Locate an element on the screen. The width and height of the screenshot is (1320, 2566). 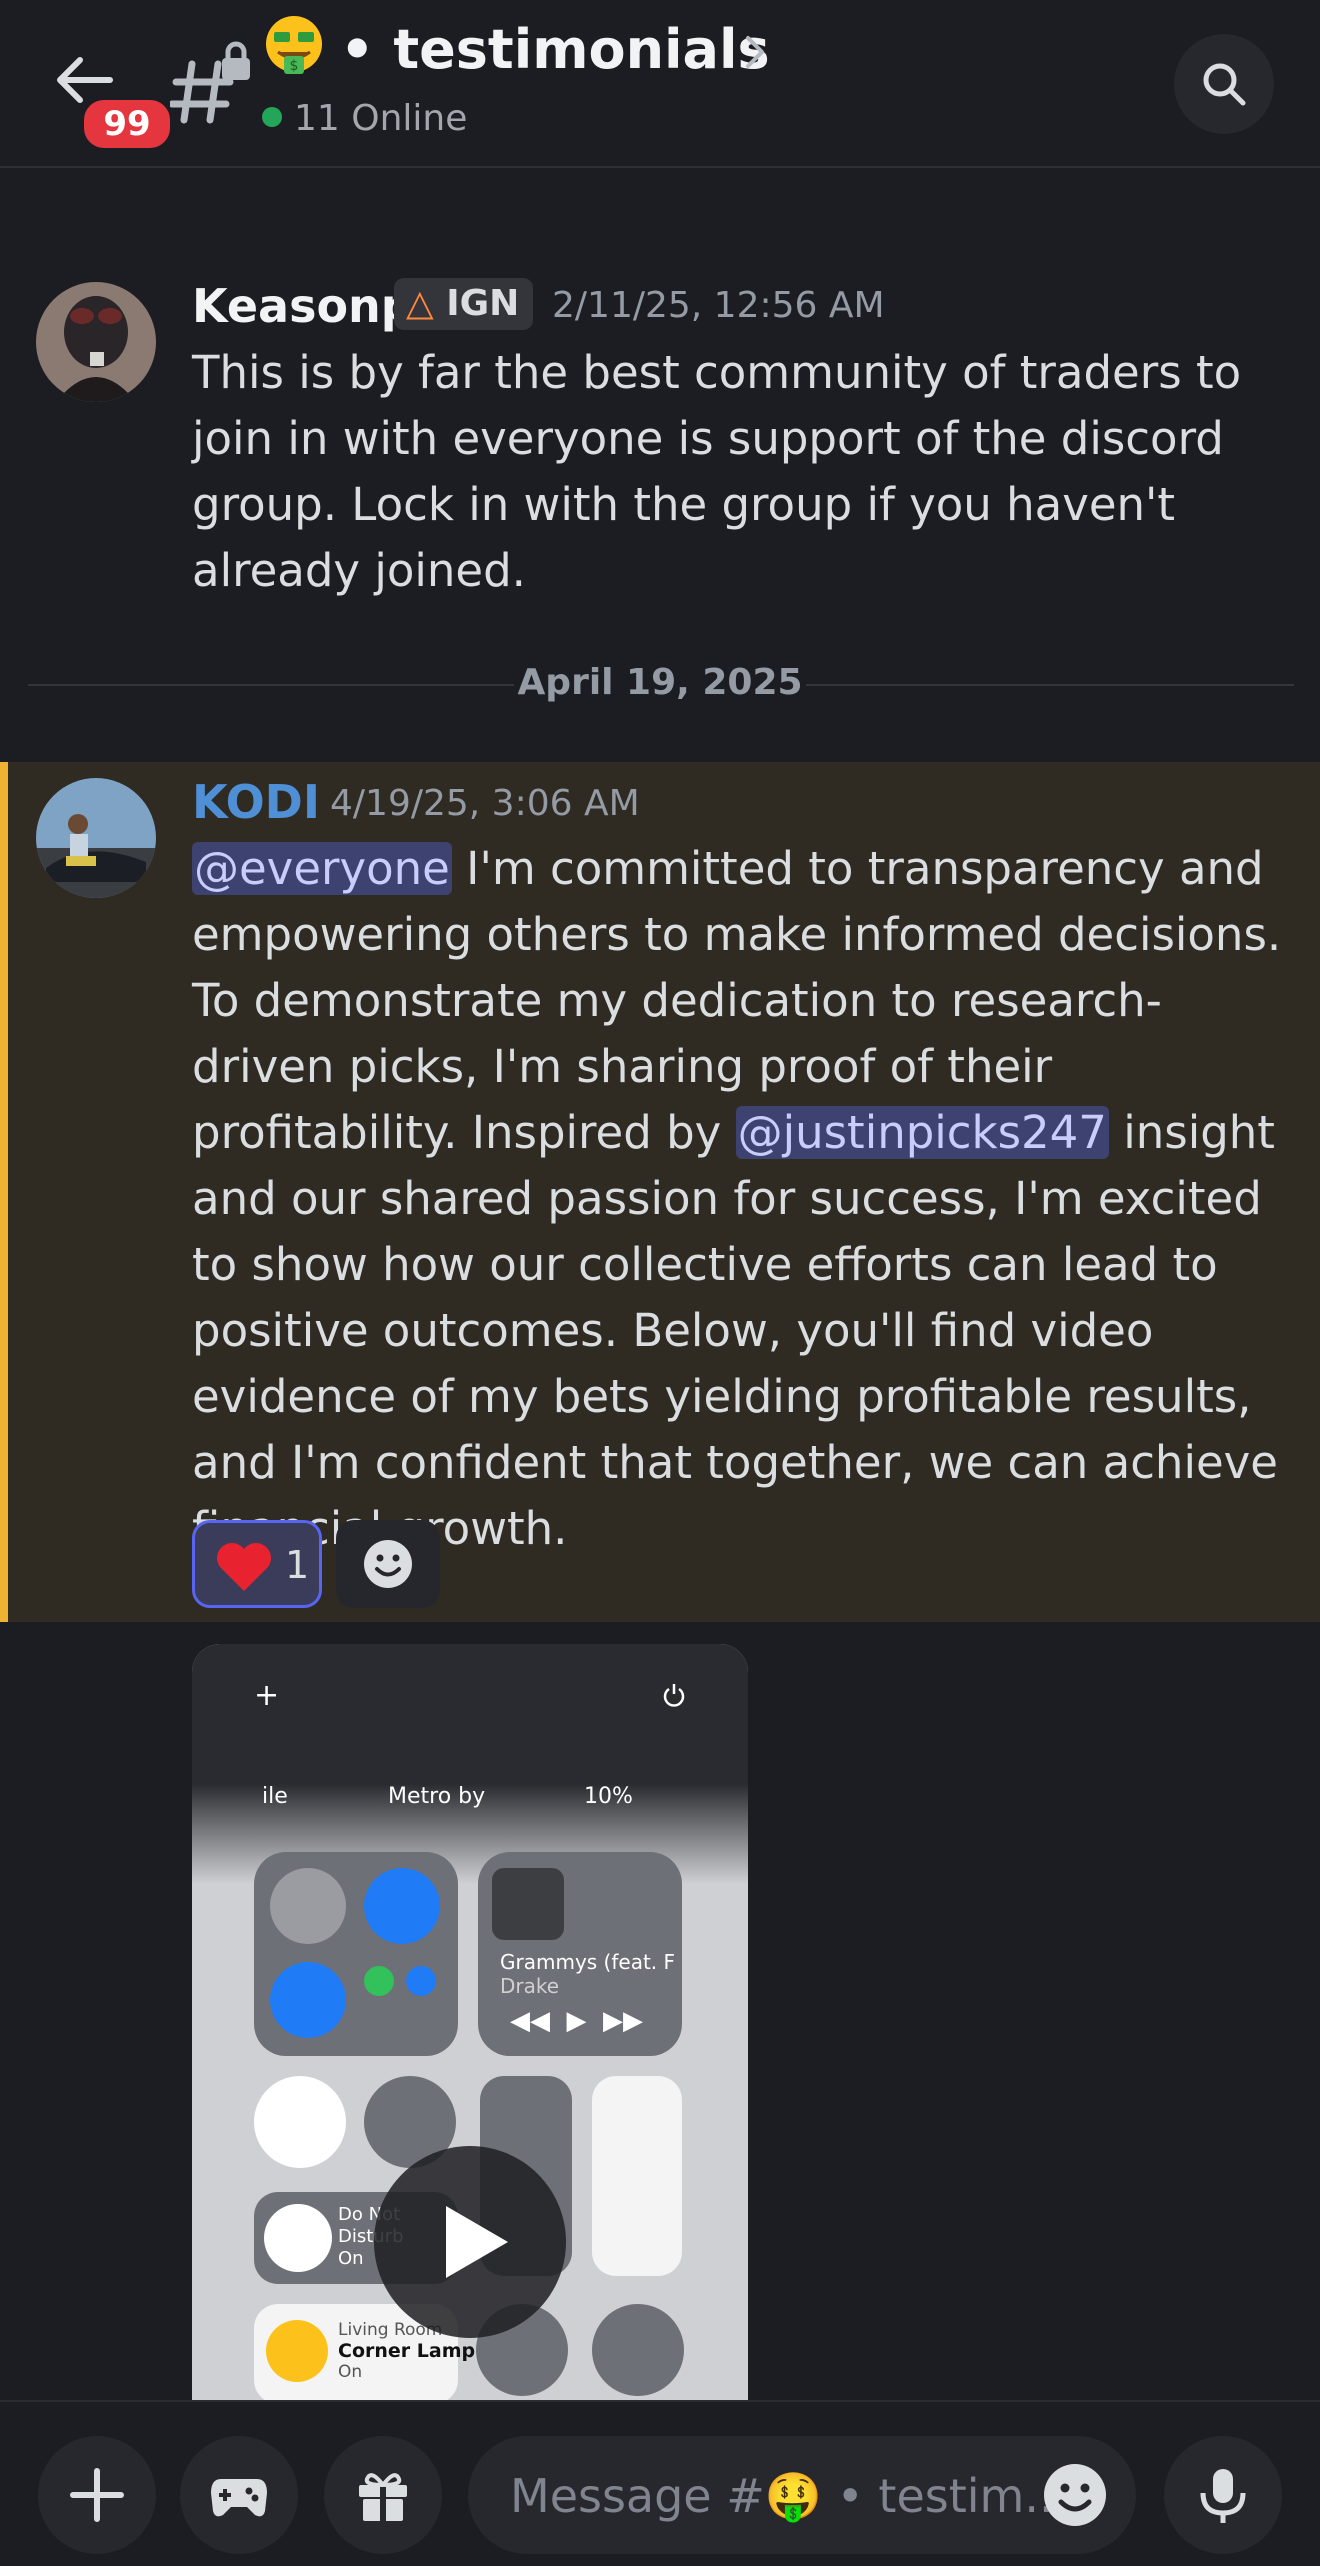
microphone-icon is located at coordinates (1223, 2496).